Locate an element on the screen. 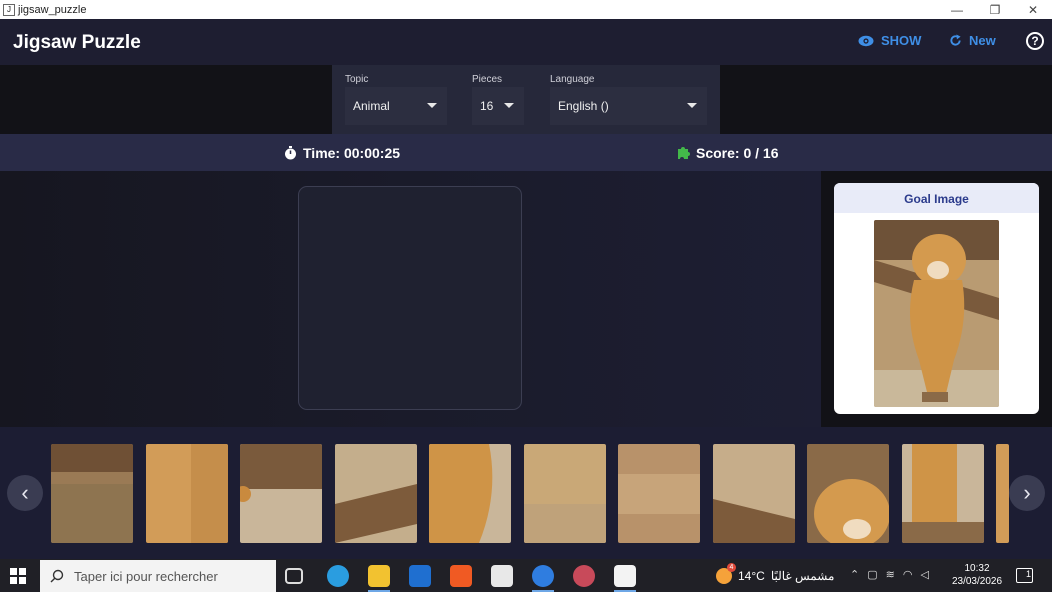  new-button-label: New is located at coordinates (982, 40).